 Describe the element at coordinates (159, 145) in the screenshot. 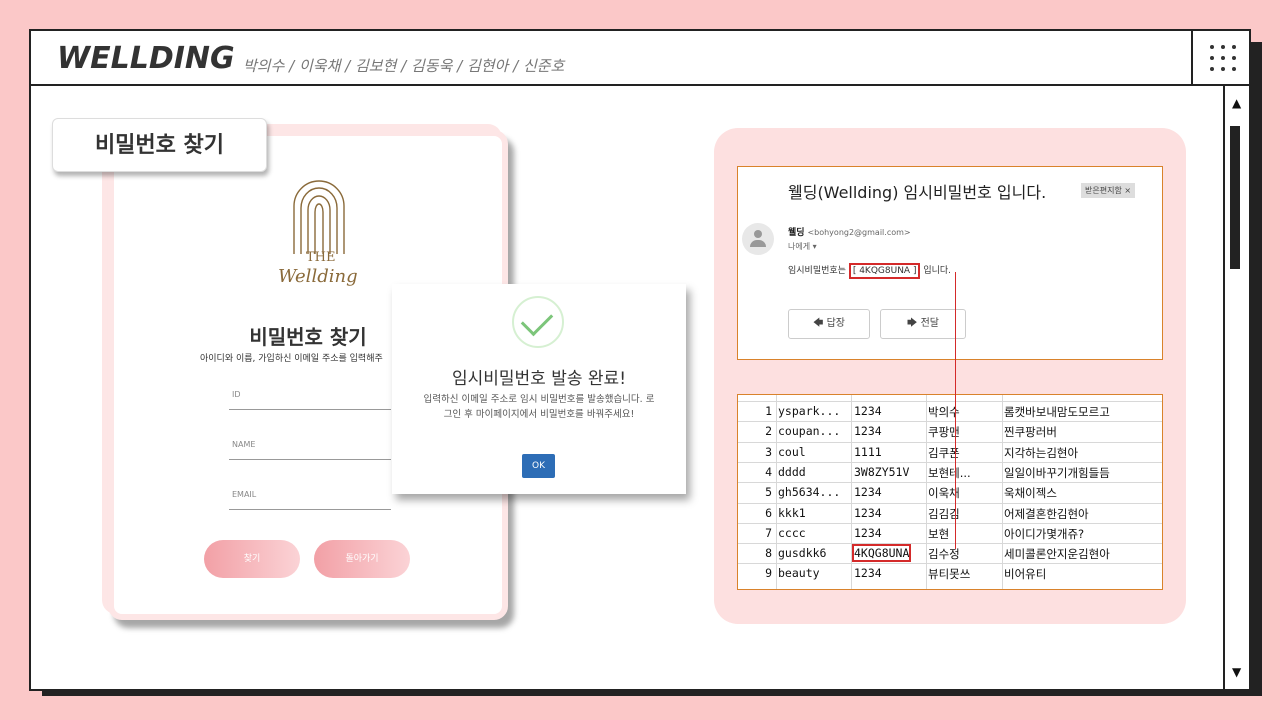

I see `section-tag: 비밀번호 찾기` at that location.